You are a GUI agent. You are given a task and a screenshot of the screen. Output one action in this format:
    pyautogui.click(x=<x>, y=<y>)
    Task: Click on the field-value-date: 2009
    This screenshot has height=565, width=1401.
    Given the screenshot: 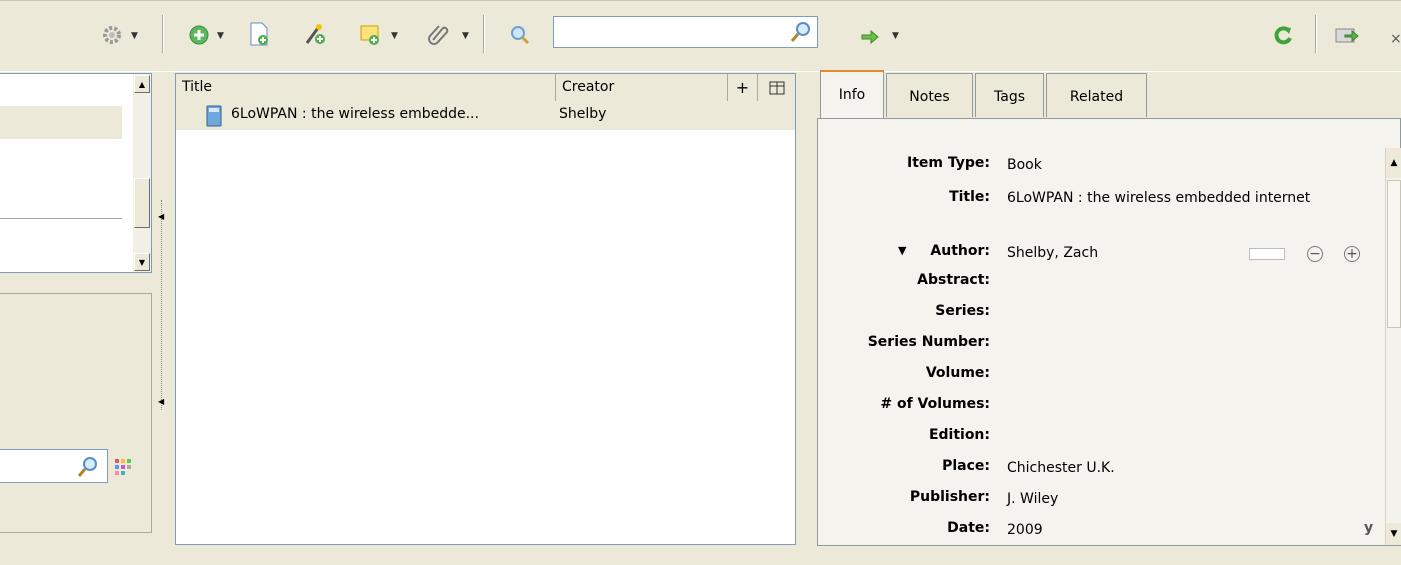 What is the action you would take?
    pyautogui.click(x=1177, y=530)
    